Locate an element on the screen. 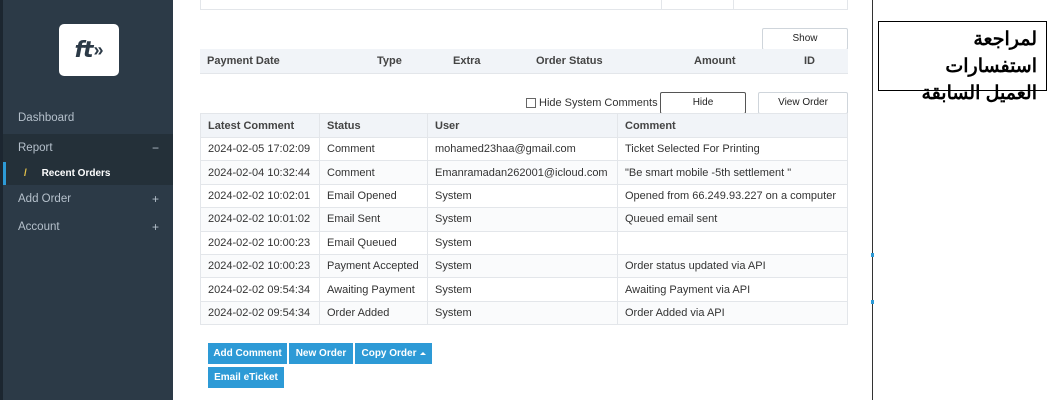 The image size is (1052, 400). cell-date: 2024-02-02 10:01:02 is located at coordinates (260, 219).